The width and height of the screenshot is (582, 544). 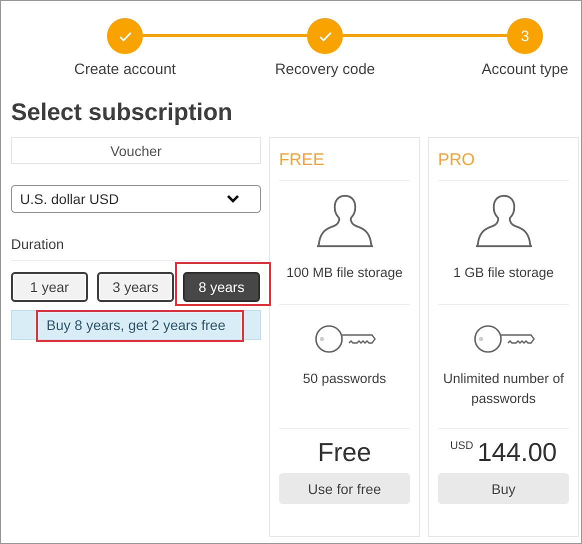 What do you see at coordinates (344, 379) in the screenshot?
I see `feature-text: 50 passwords` at bounding box center [344, 379].